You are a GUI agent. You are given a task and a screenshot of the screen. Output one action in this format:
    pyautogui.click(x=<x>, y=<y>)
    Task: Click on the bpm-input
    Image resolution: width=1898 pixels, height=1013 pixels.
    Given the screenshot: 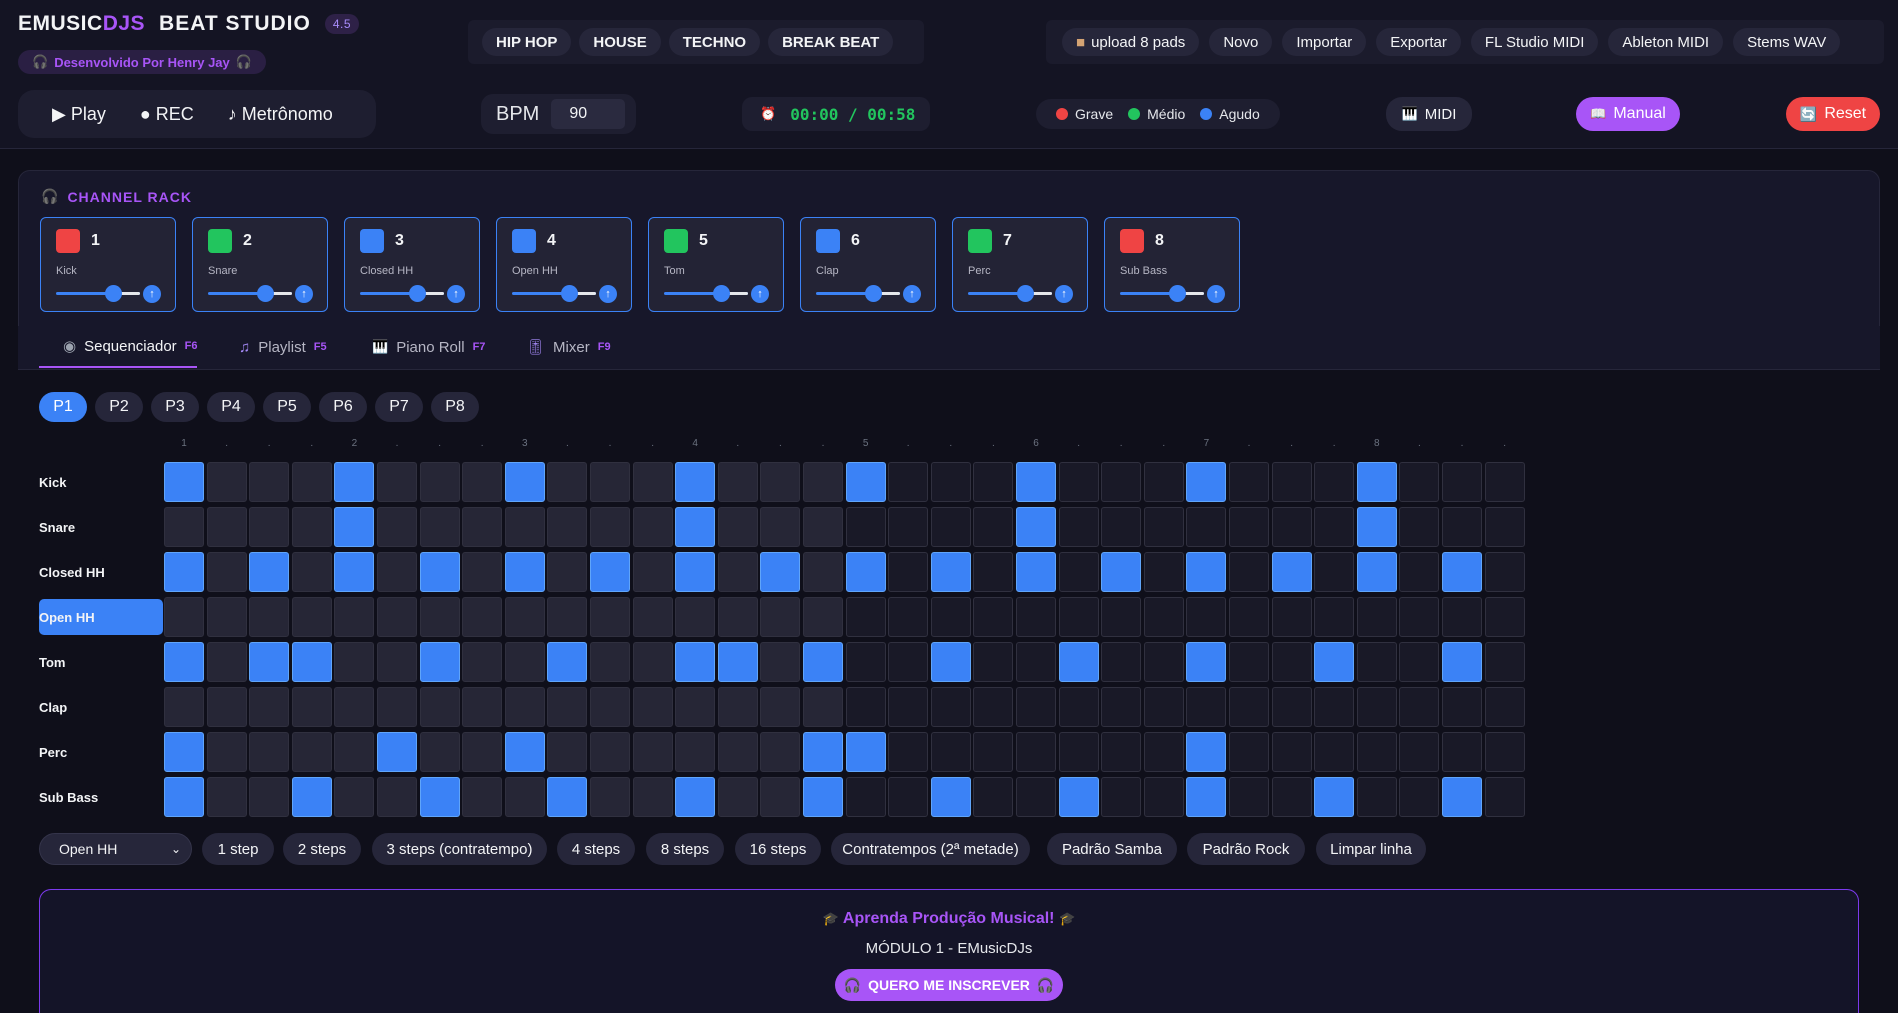 What is the action you would take?
    pyautogui.click(x=588, y=114)
    